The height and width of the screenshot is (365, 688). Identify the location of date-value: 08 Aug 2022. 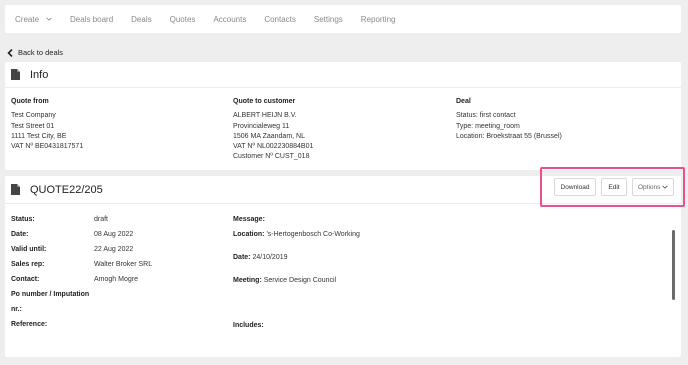
(114, 234).